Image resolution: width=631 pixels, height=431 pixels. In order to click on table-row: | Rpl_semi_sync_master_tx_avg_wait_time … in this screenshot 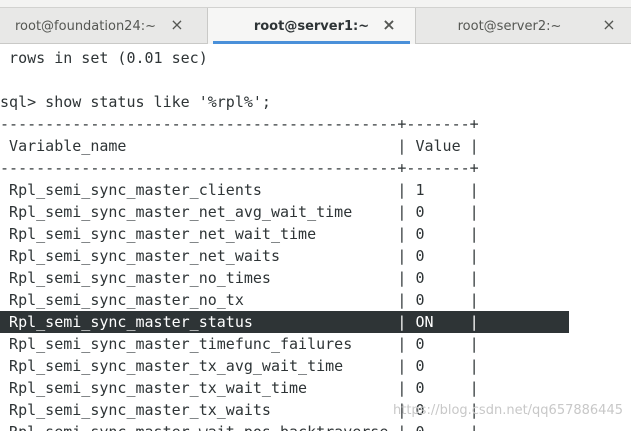, I will do `click(239, 366)`.